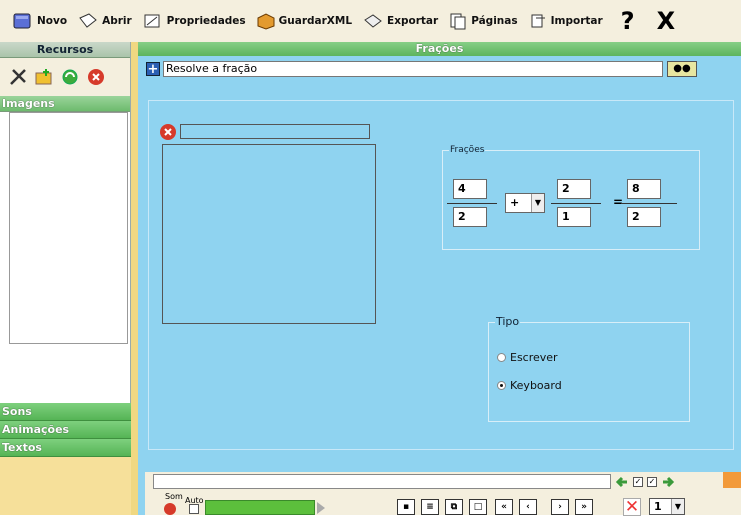 The width and height of the screenshot is (741, 517). What do you see at coordinates (644, 217) in the screenshot?
I see `result-denominator: 2` at bounding box center [644, 217].